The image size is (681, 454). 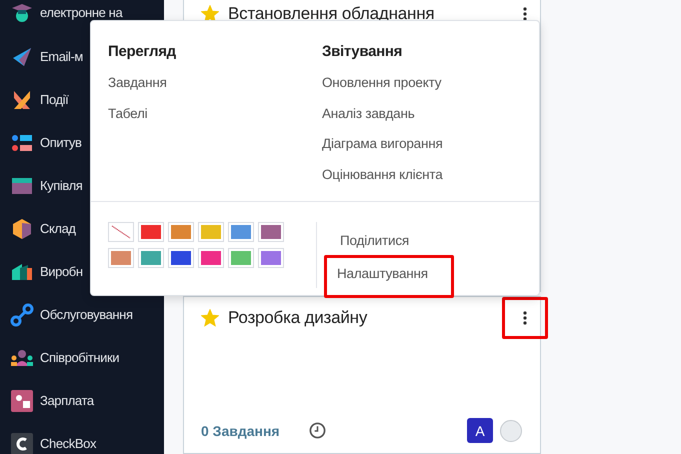 What do you see at coordinates (67, 400) in the screenshot?
I see `app-menu-item: Зарплата` at bounding box center [67, 400].